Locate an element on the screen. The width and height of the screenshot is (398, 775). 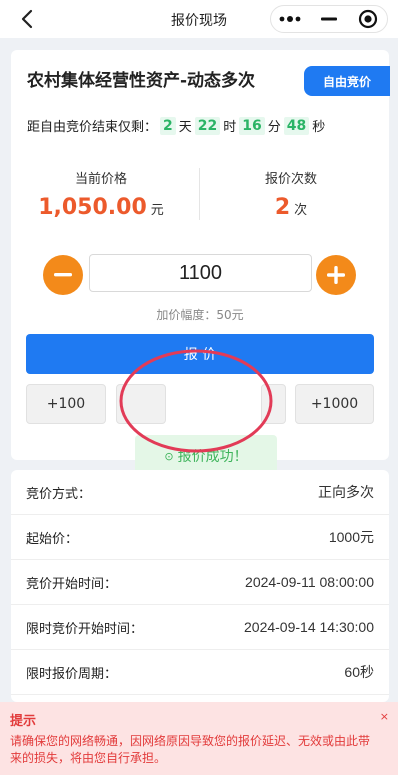
current-price-stat: 当前价格 1,050.00 元 is located at coordinates (101, 194).